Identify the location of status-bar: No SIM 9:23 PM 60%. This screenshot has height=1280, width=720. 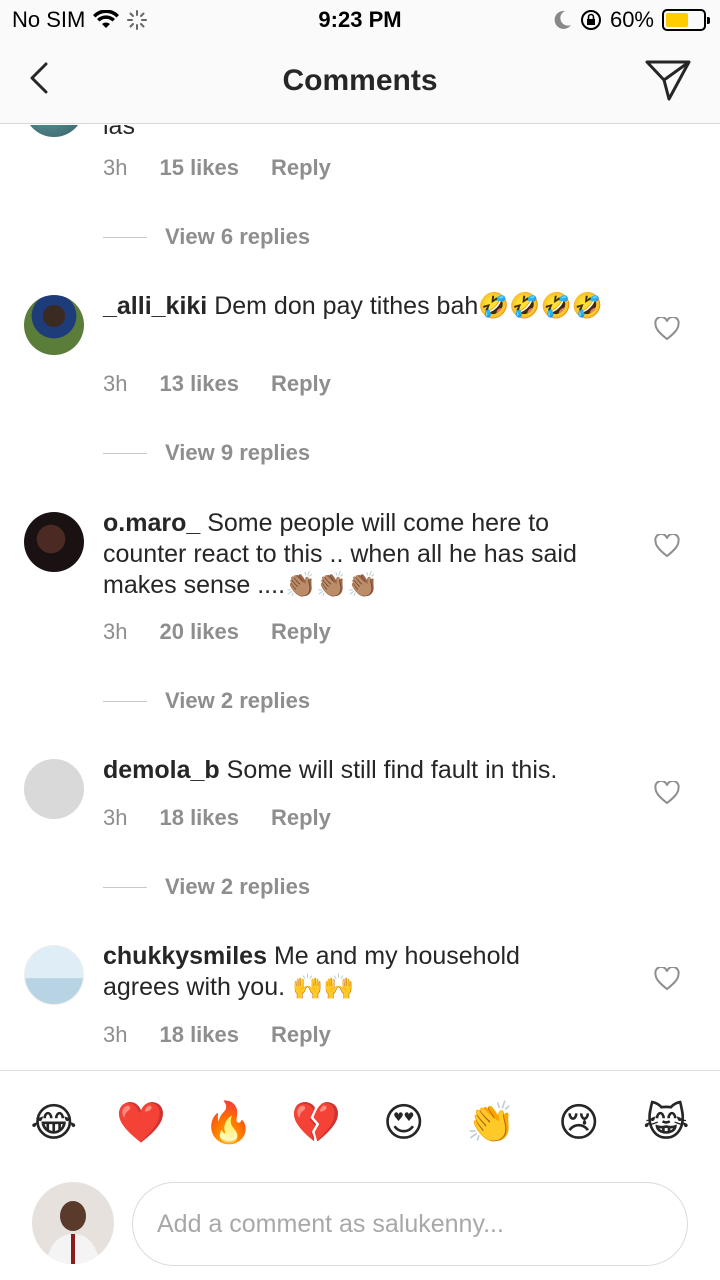
(360, 20).